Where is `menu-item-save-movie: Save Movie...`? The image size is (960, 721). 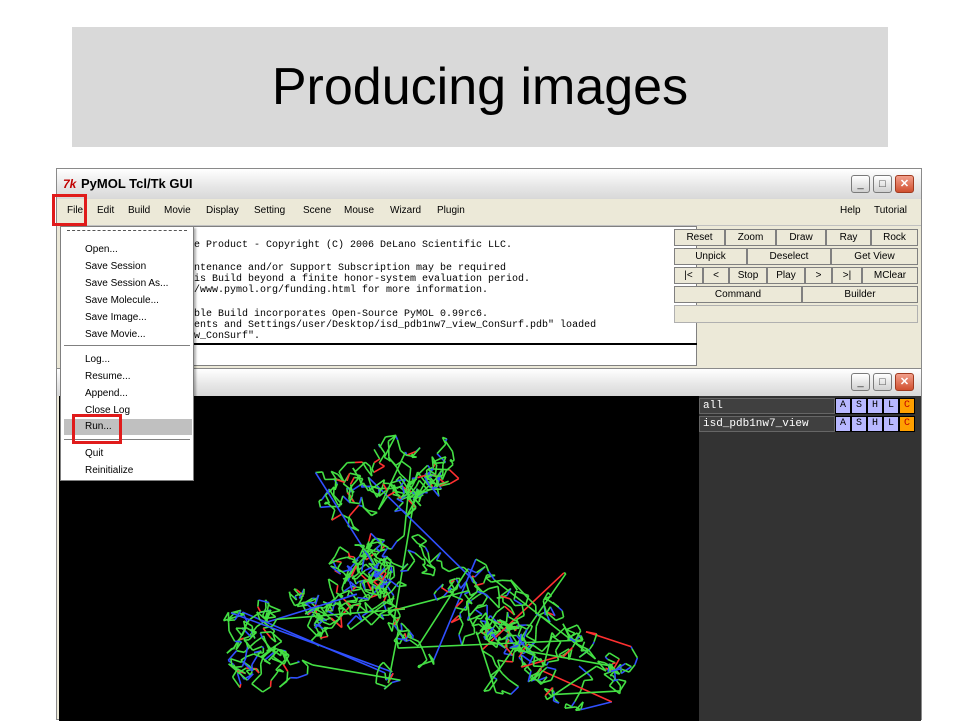 menu-item-save-movie: Save Movie... is located at coordinates (115, 334).